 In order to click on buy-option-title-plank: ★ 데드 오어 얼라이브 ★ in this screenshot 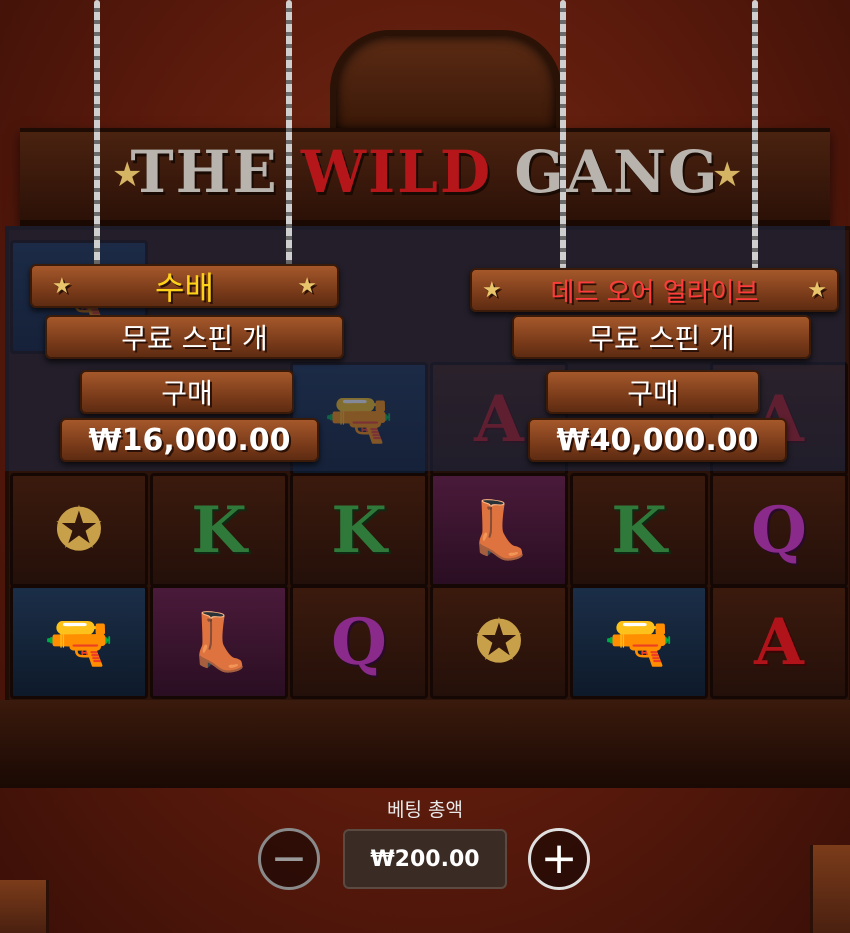, I will do `click(654, 290)`.